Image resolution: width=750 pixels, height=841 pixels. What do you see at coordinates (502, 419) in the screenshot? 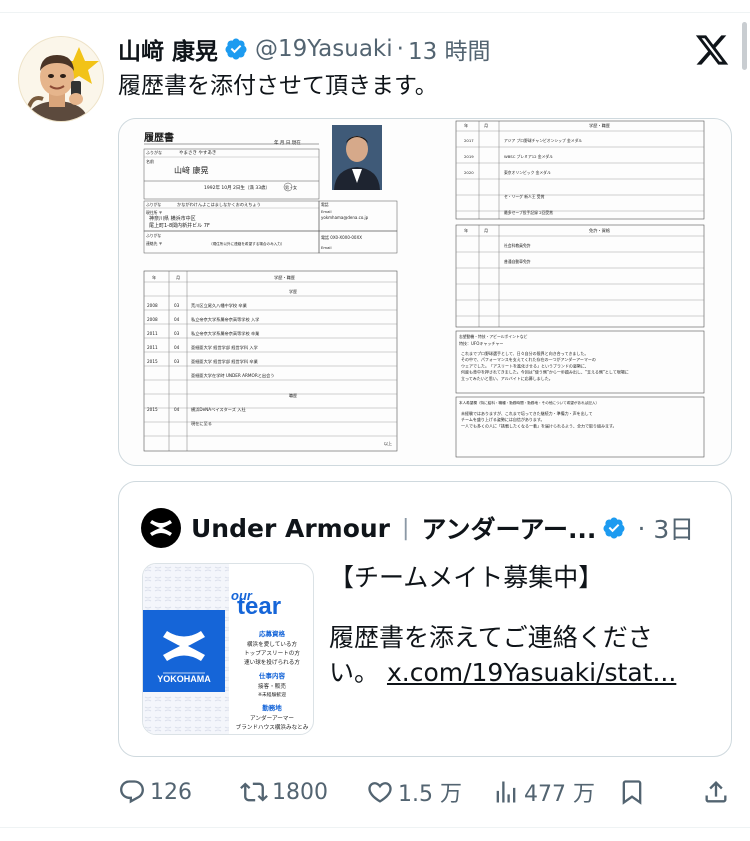
I see `wish-line: チームを盛り上げる姿勢には自信があります。` at bounding box center [502, 419].